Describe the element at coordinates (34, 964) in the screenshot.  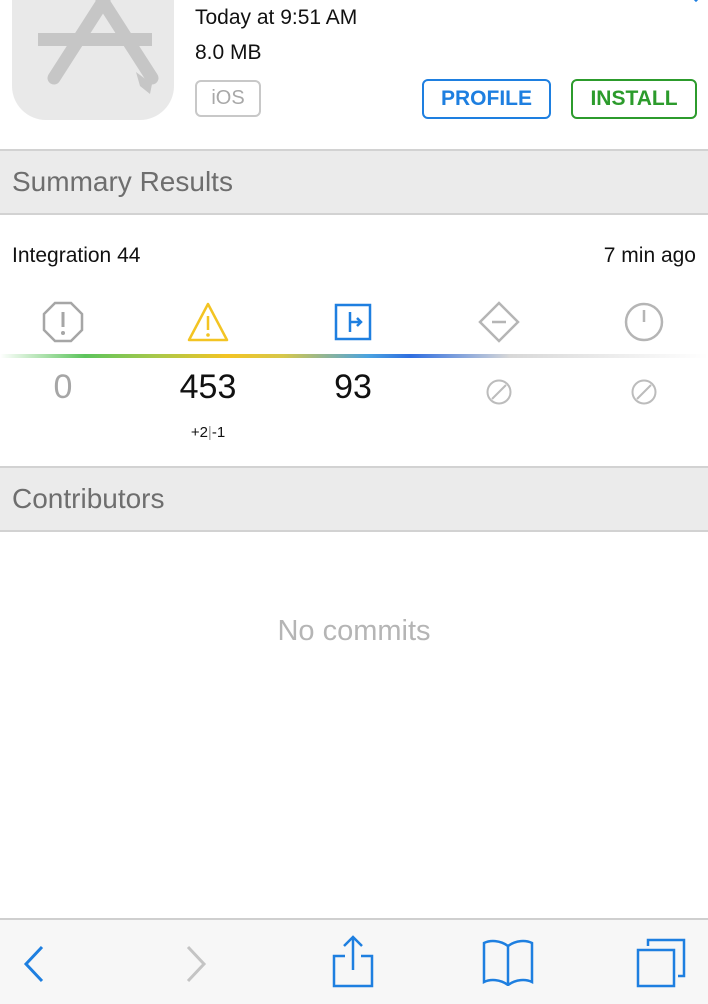
I see `back-arrow-icon` at that location.